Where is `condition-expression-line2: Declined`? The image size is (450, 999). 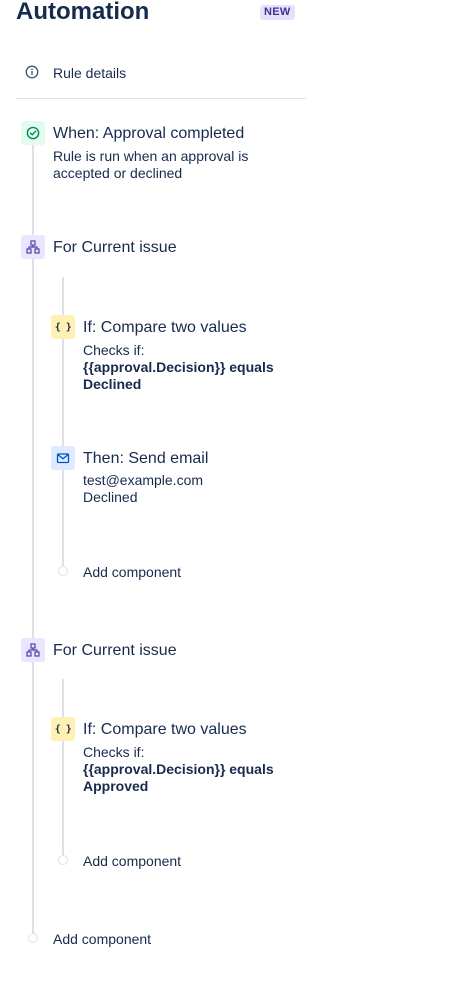
condition-expression-line2: Declined is located at coordinates (112, 384).